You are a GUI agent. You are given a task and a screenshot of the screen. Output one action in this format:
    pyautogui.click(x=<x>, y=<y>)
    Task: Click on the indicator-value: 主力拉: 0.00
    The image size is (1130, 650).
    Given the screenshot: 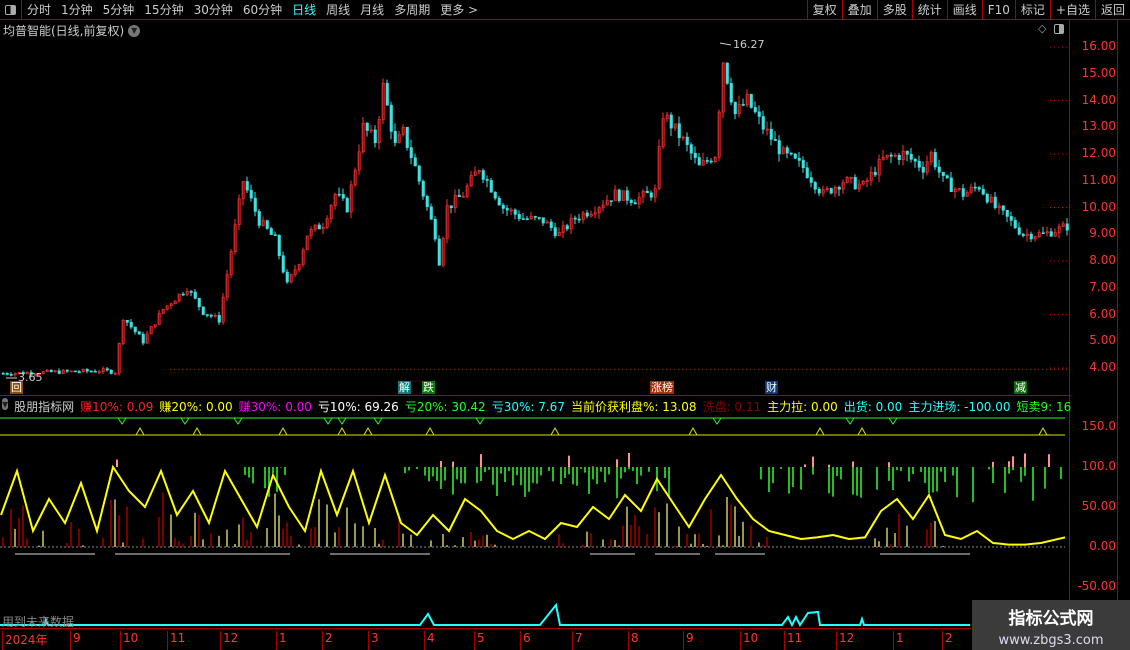 What is the action you would take?
    pyautogui.click(x=802, y=407)
    